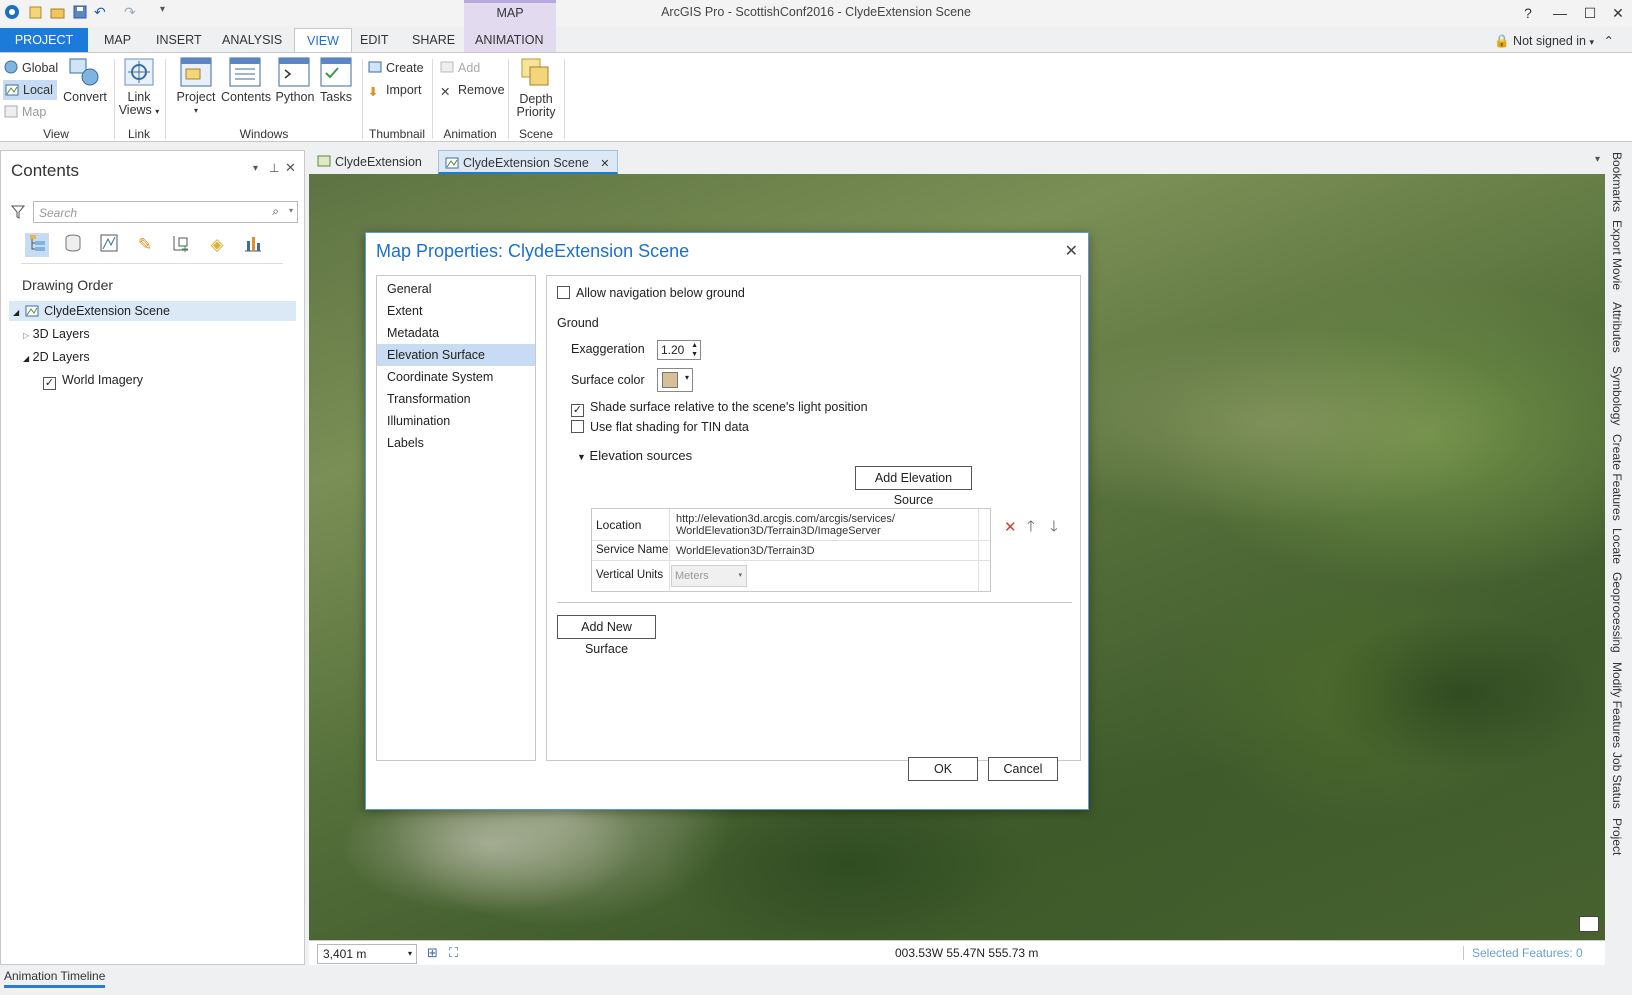 The image size is (1632, 995). What do you see at coordinates (1617, 477) in the screenshot?
I see `dock-tab-create-features: Create Features` at bounding box center [1617, 477].